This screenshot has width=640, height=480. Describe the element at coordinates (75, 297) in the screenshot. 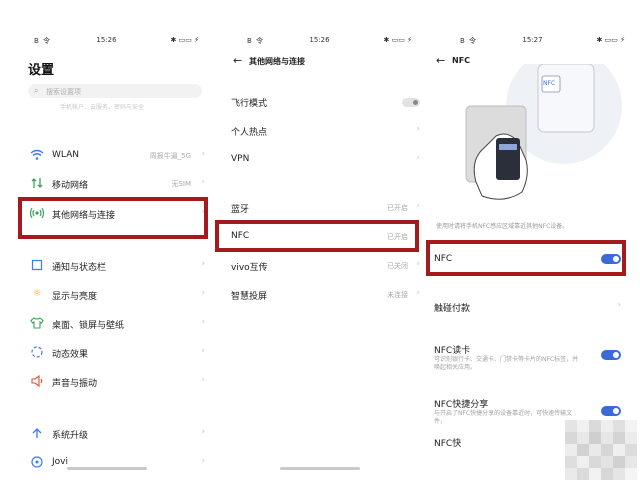

I see `settings-item-label: 显示与亮度` at that location.